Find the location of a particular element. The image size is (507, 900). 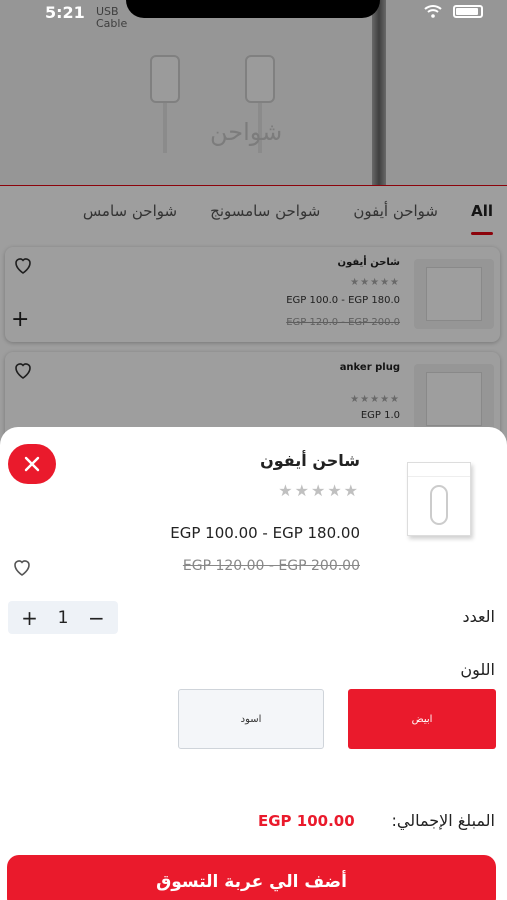

close-button is located at coordinates (32, 464).